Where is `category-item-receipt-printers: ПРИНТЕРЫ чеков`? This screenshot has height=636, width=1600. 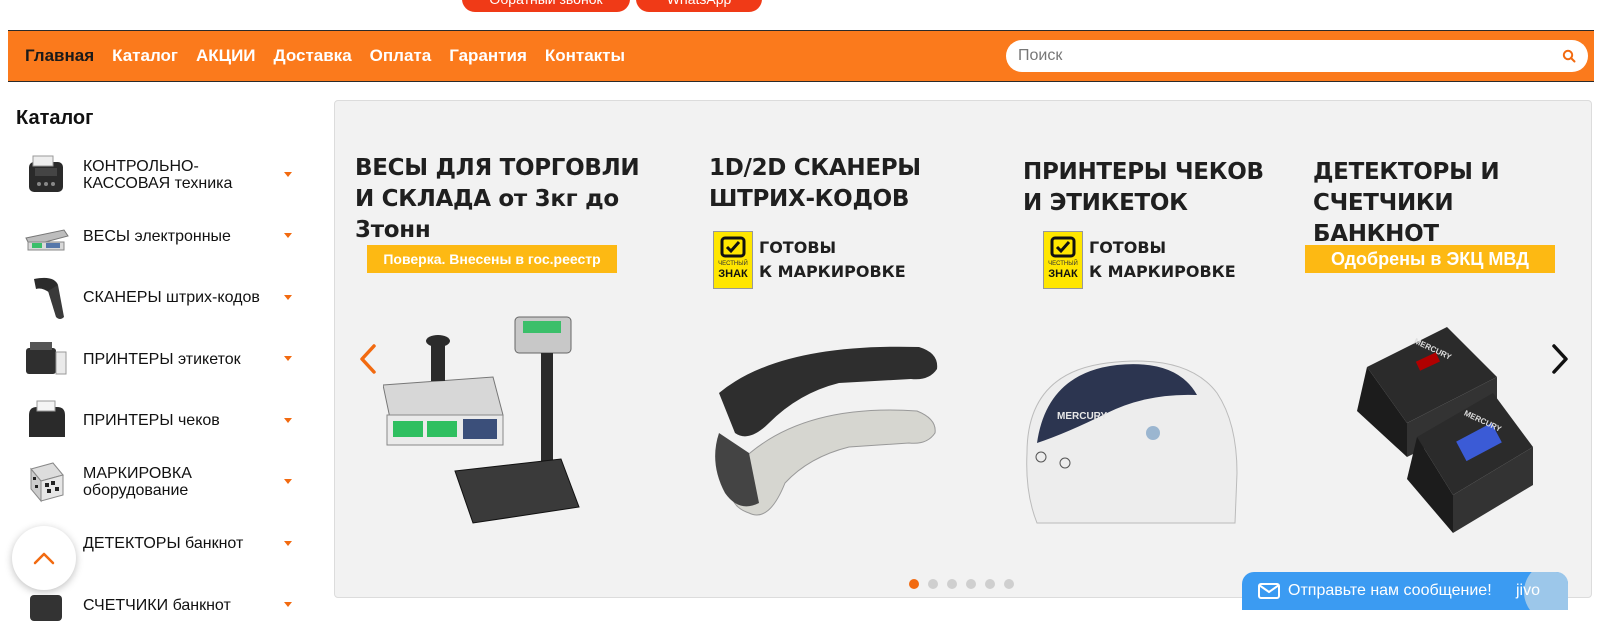
category-item-receipt-printers: ПРИНТЕРЫ чеков is located at coordinates (158, 421).